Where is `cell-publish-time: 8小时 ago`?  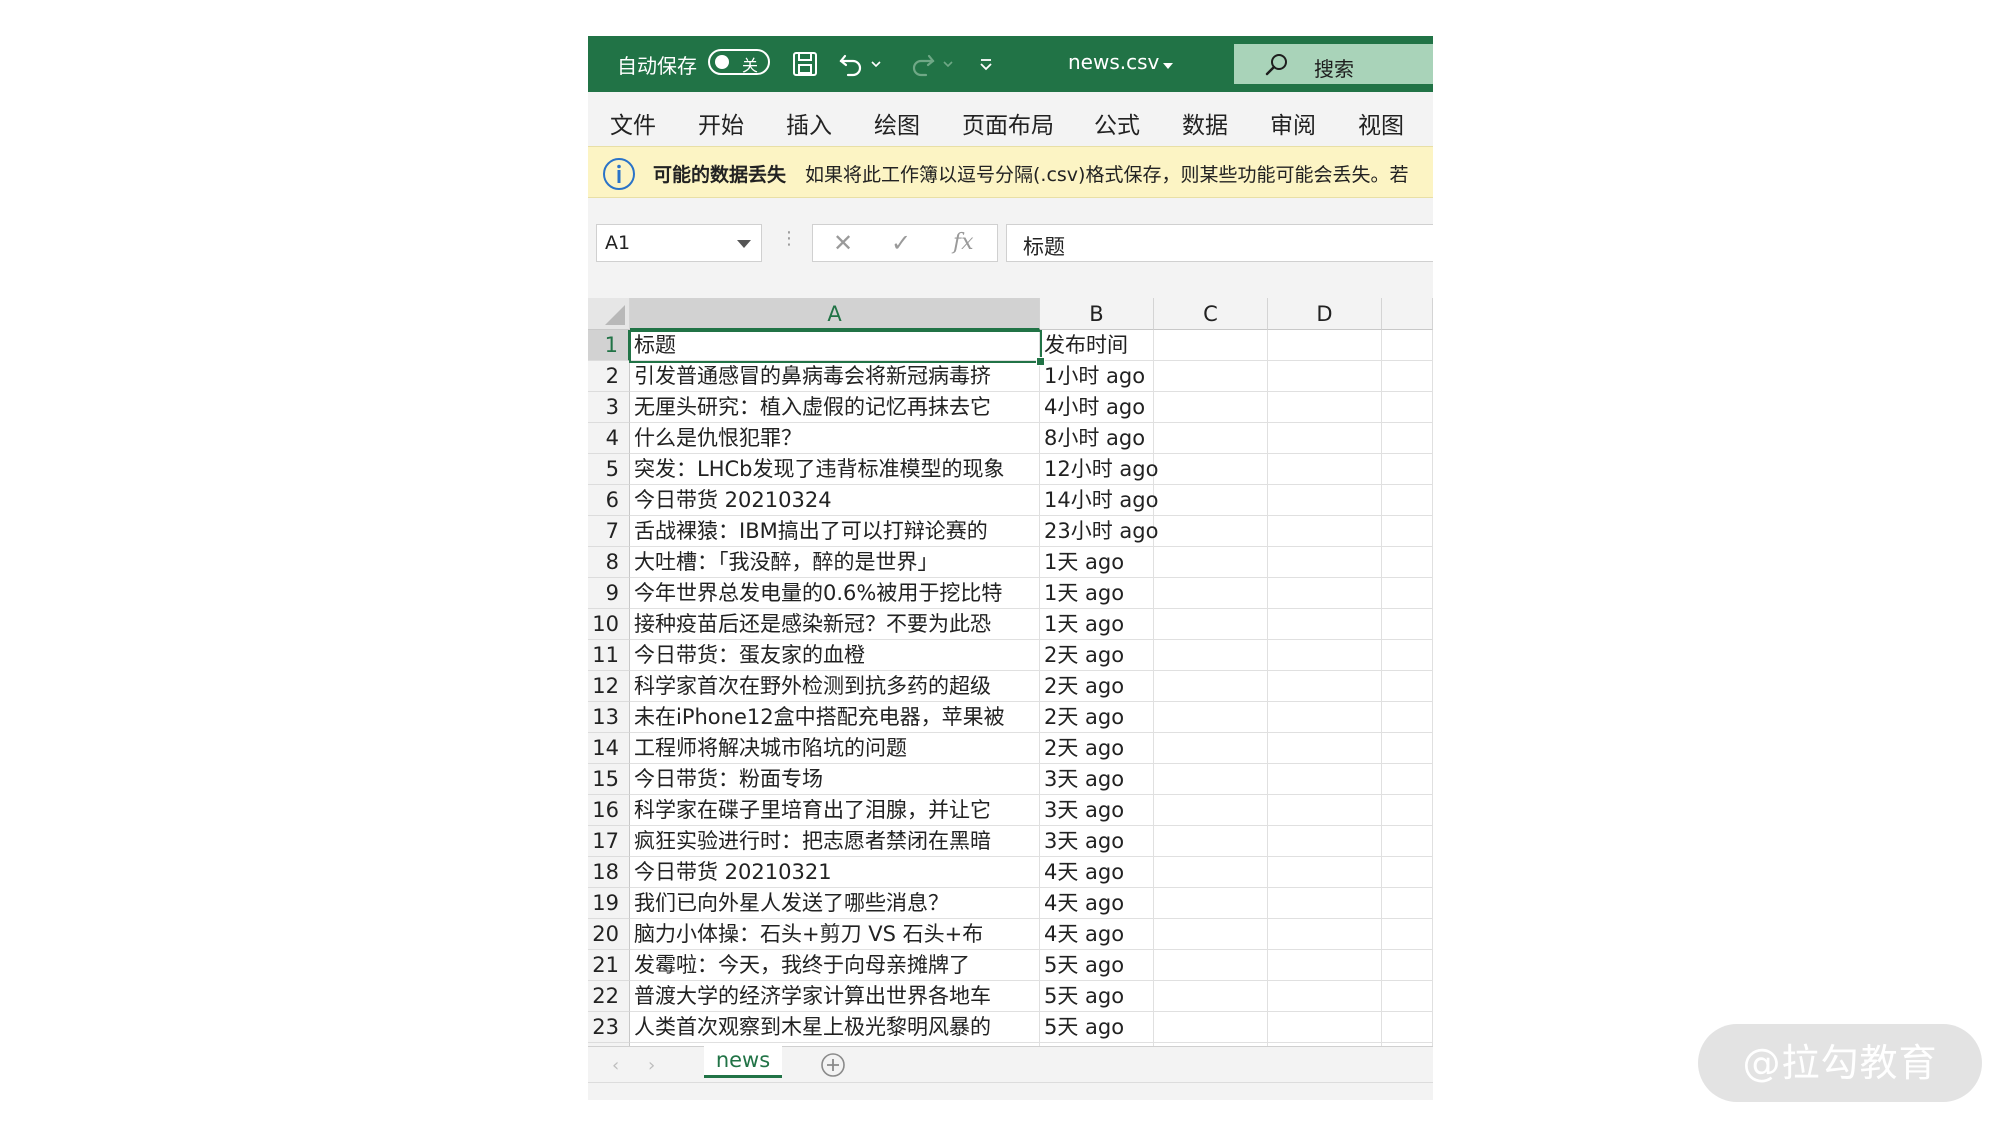 cell-publish-time: 8小时 ago is located at coordinates (1097, 438).